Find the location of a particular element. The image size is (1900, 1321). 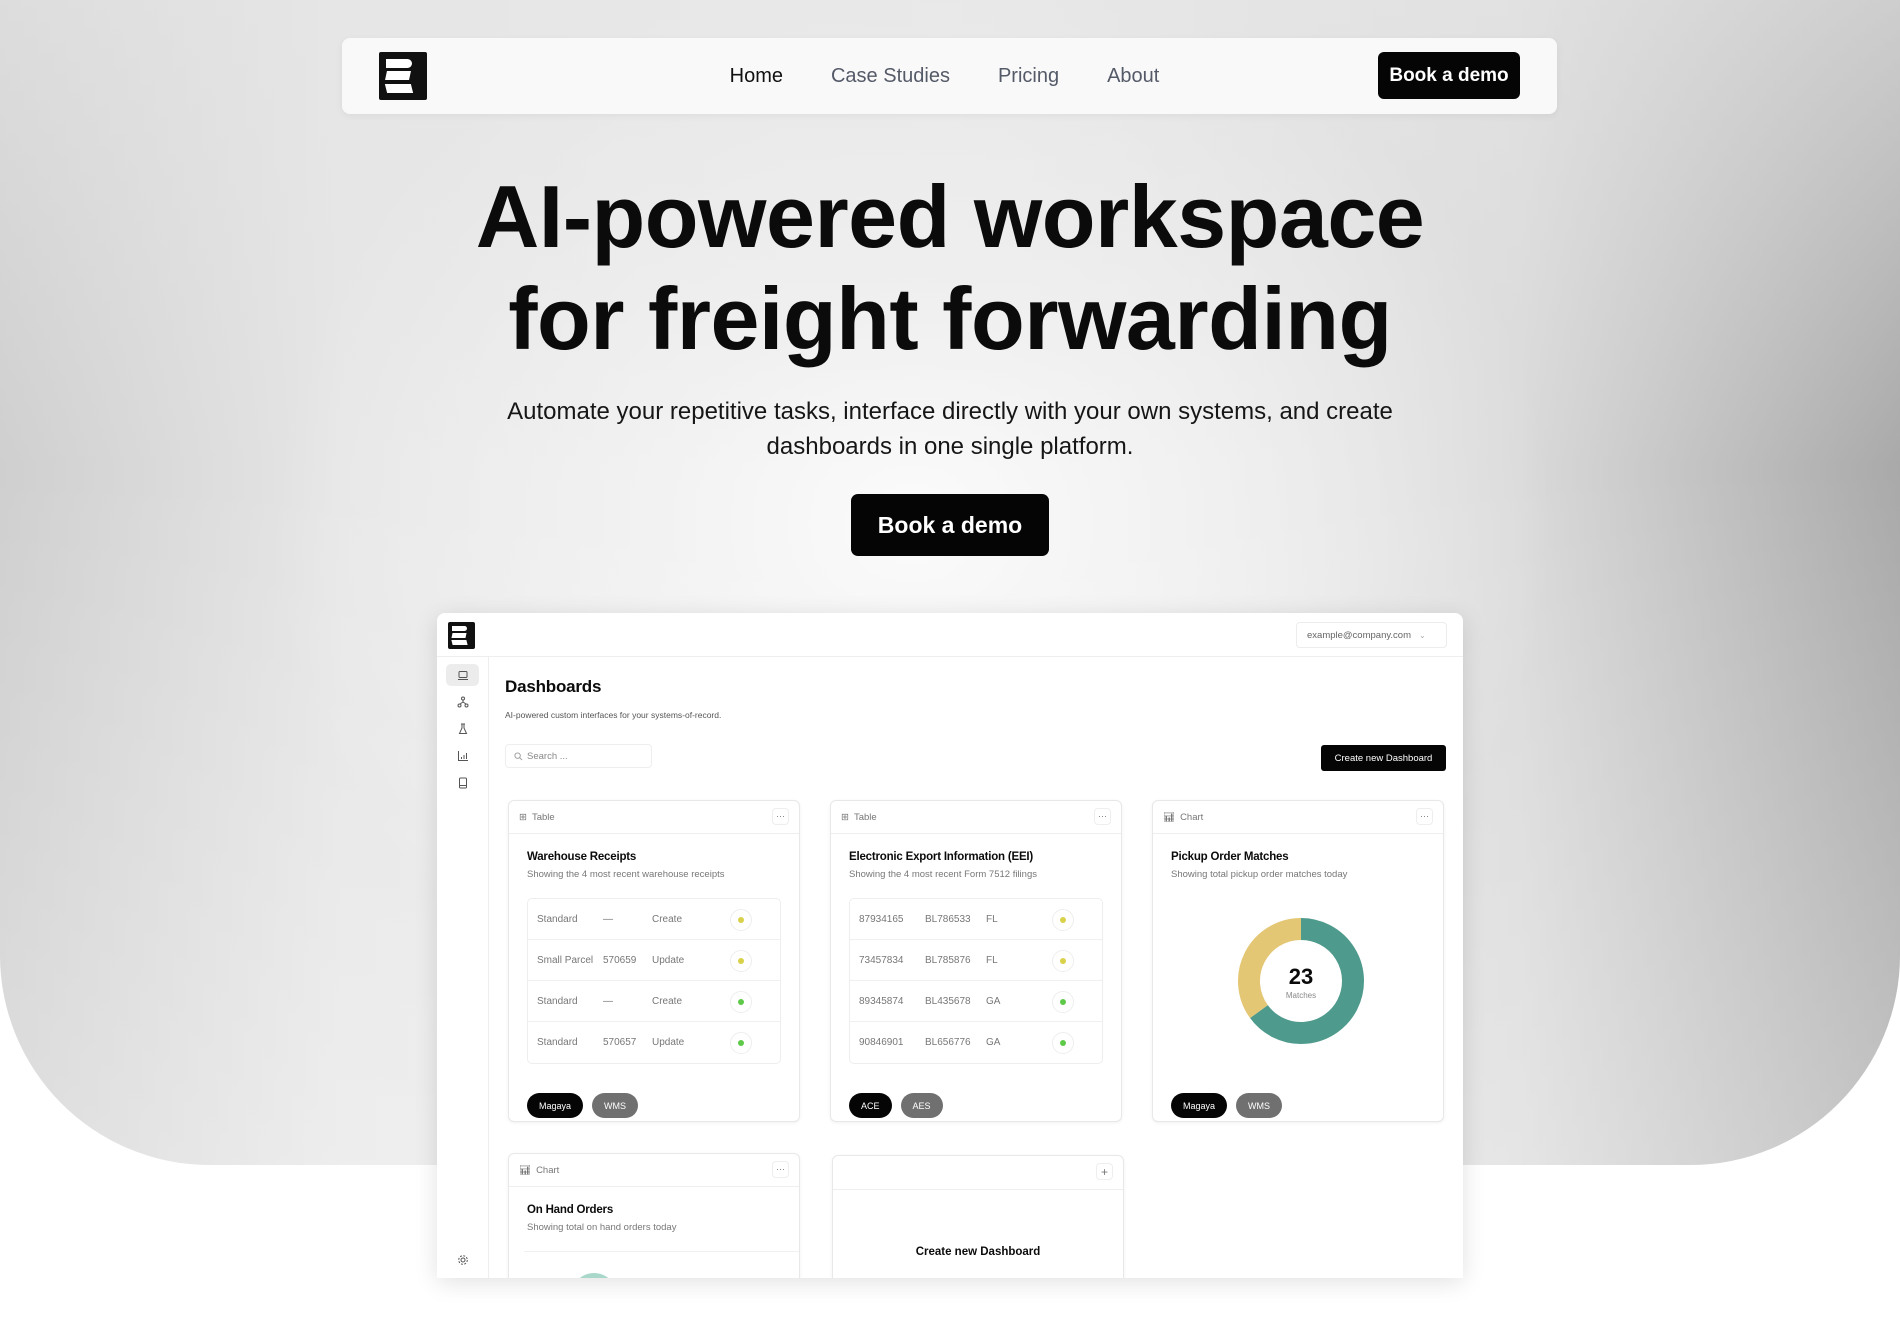

table-cell: 90846901 is located at coordinates (881, 1042).